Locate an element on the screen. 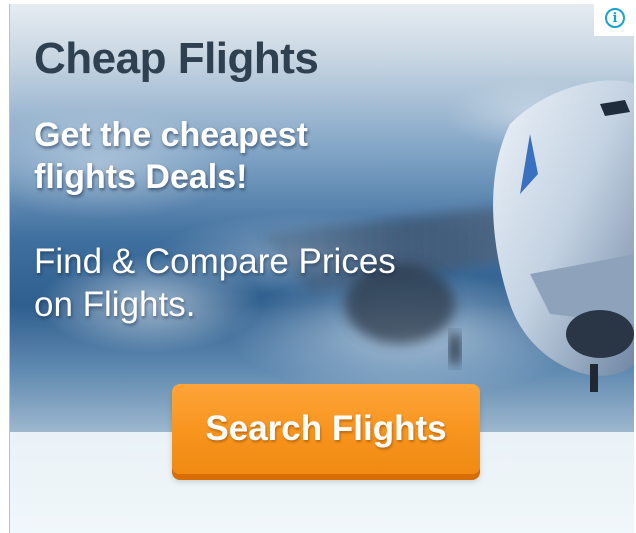 The height and width of the screenshot is (533, 636). info-icon: i is located at coordinates (615, 18).